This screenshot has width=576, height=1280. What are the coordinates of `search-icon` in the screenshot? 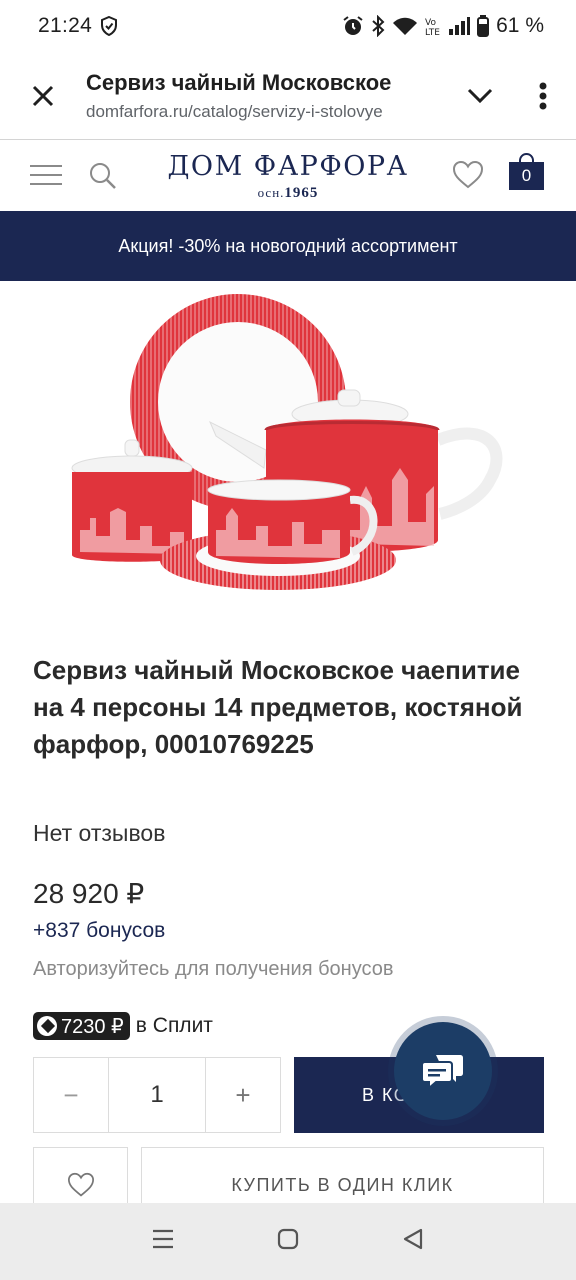 It's located at (103, 178).